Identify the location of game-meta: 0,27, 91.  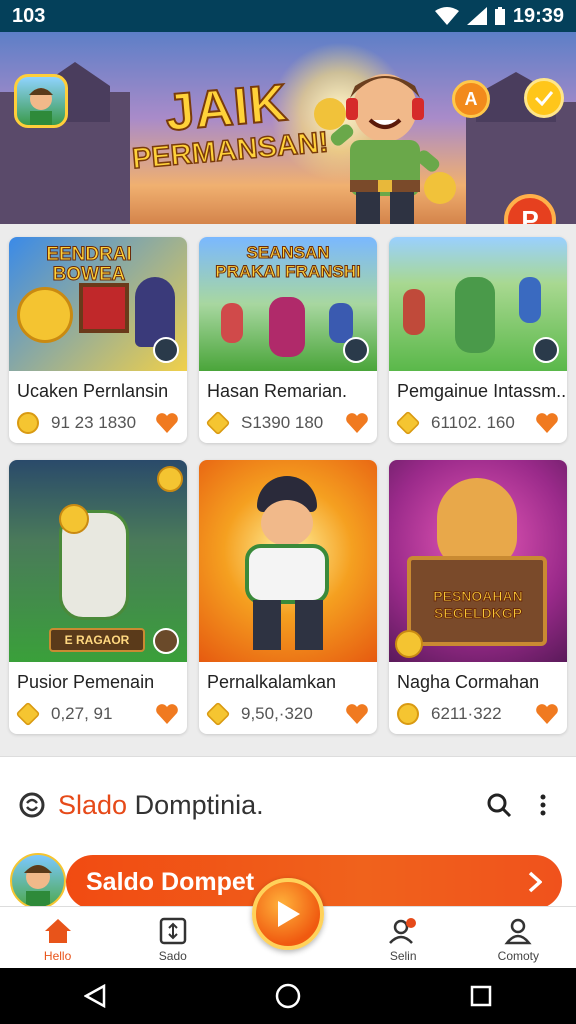
(98, 714).